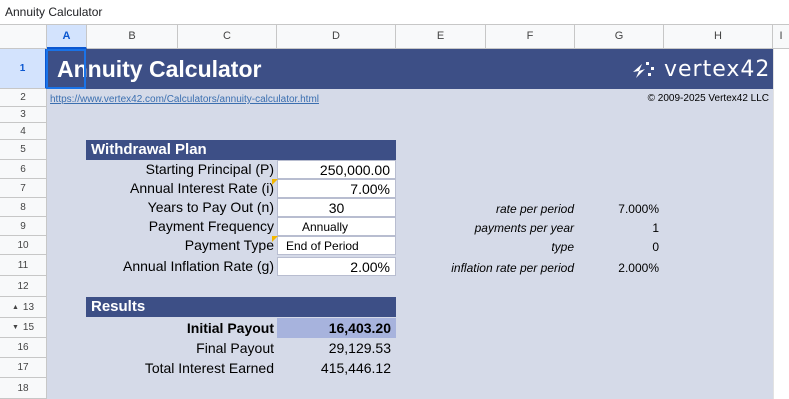  What do you see at coordinates (23, 368) in the screenshot?
I see `row-header-17: 17` at bounding box center [23, 368].